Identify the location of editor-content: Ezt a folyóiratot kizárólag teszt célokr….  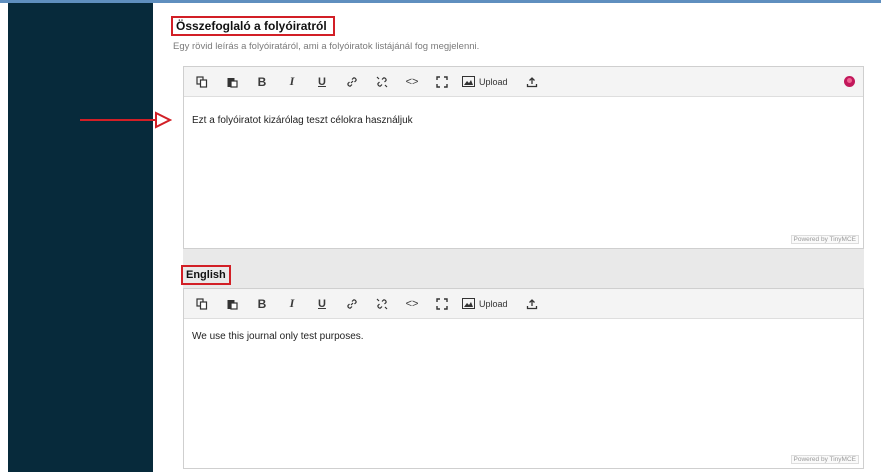
(302, 120).